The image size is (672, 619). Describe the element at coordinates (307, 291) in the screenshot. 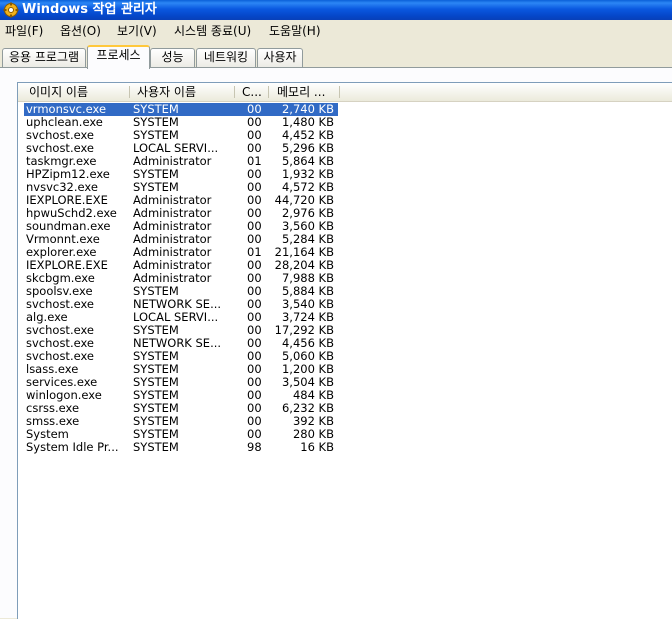

I see `process-memory: 5,884 KB` at that location.